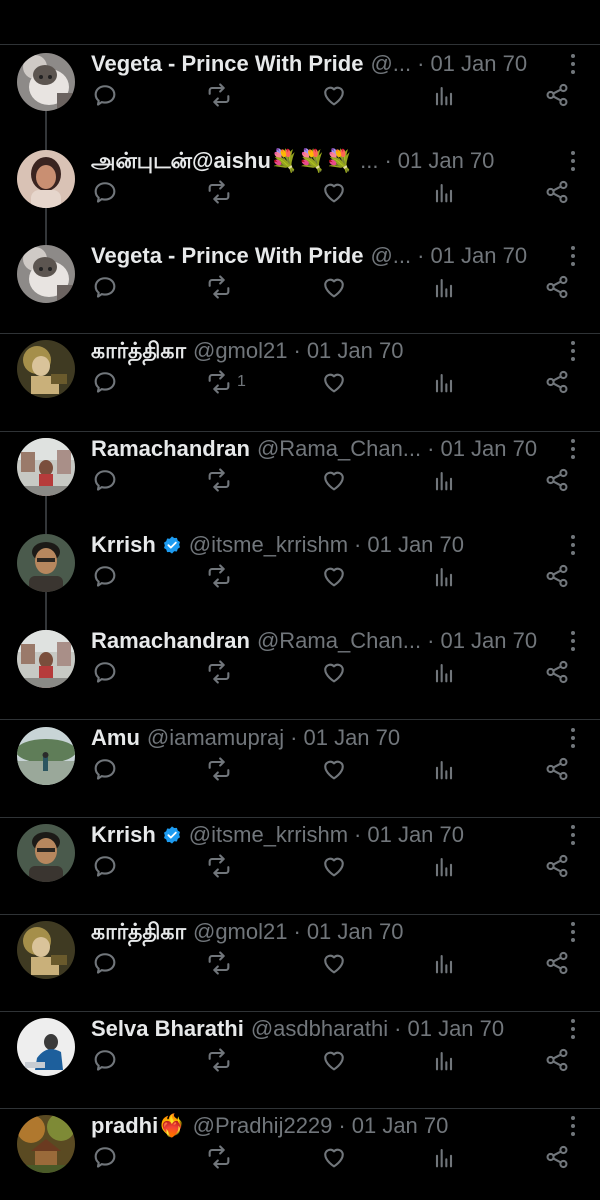  I want to click on author-handle: @asdbharathi, so click(319, 1028).